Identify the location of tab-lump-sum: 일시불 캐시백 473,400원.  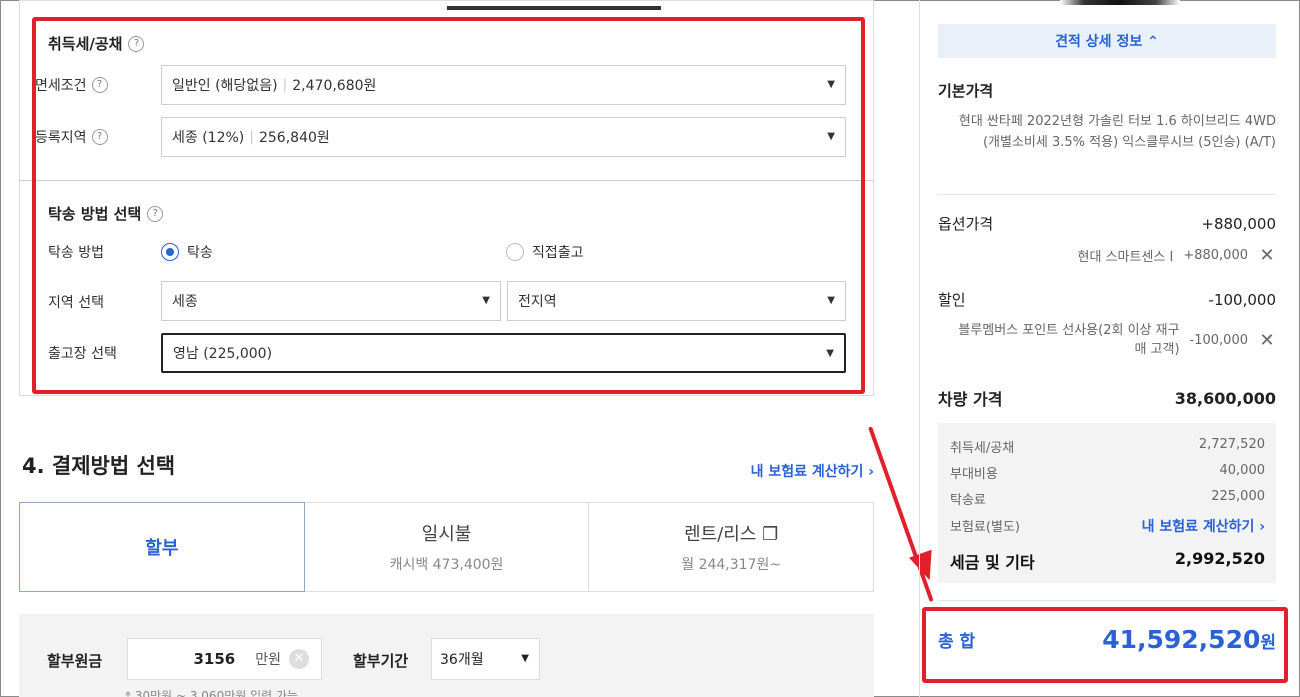
(447, 547).